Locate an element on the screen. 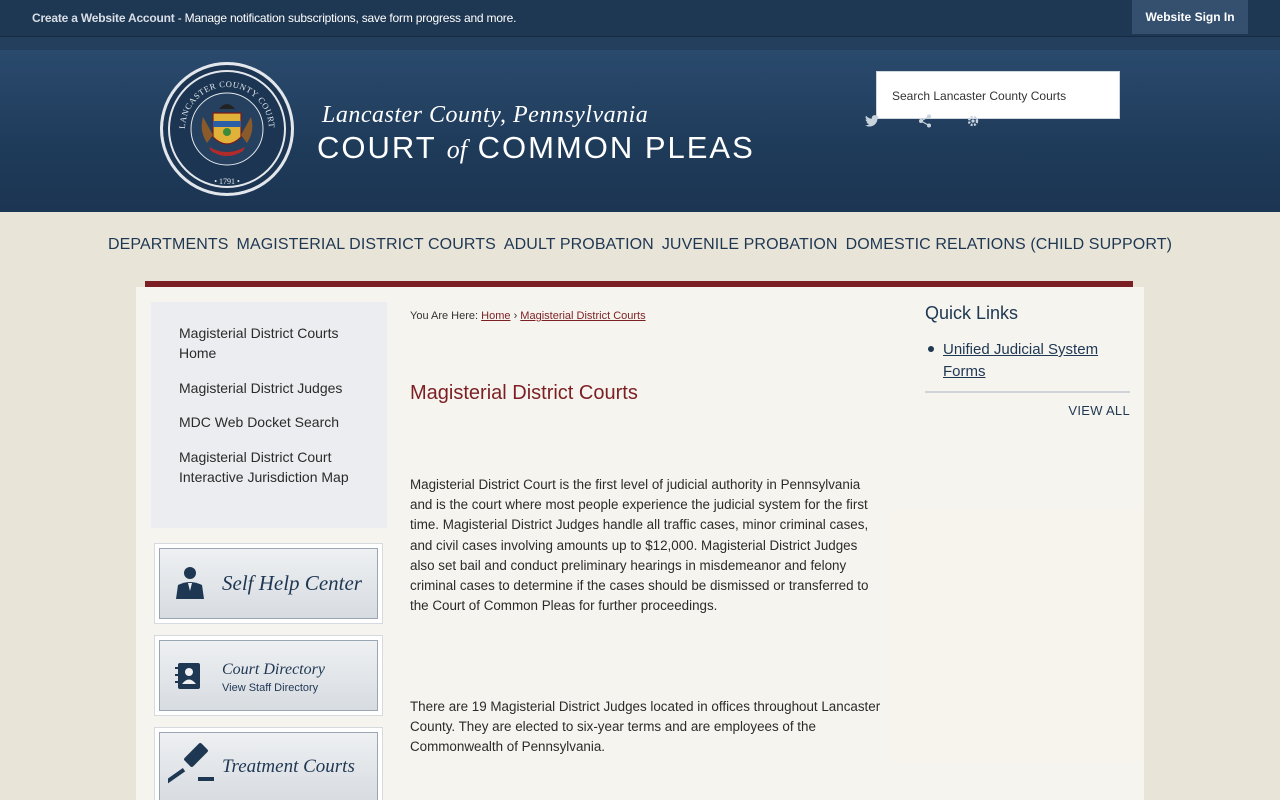  treatment-courts-tile: Treatment Courts is located at coordinates (268, 763).